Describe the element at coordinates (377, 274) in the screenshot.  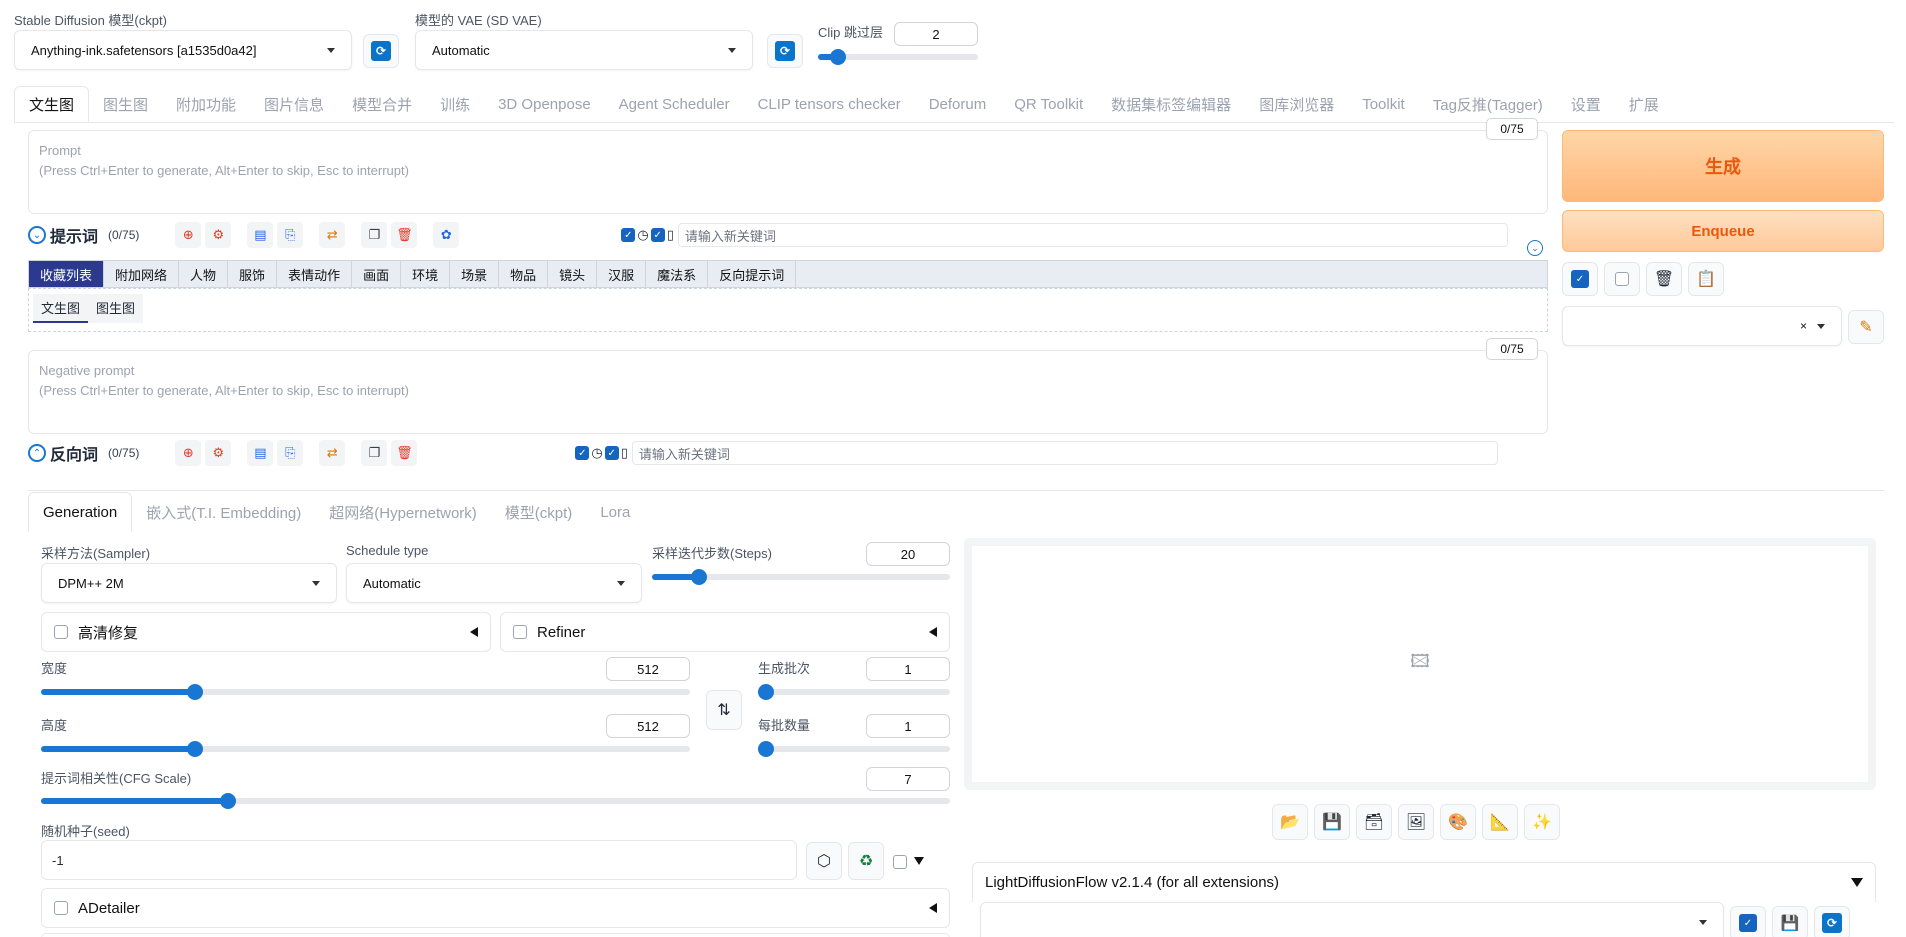
I see `category-tab-5: 画面` at that location.